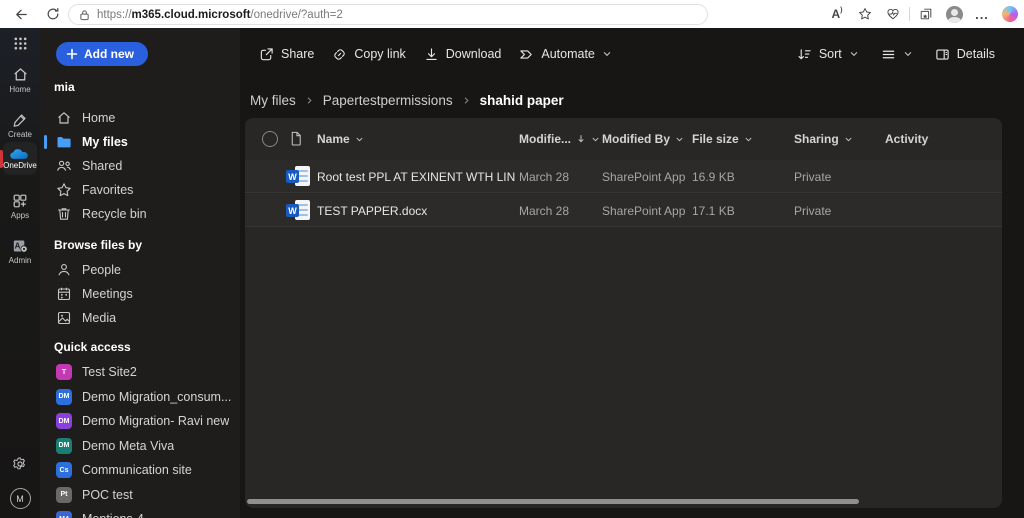 This screenshot has width=1024, height=518. I want to click on quick-access-label: Demo Migration- Ravi new, so click(156, 421).